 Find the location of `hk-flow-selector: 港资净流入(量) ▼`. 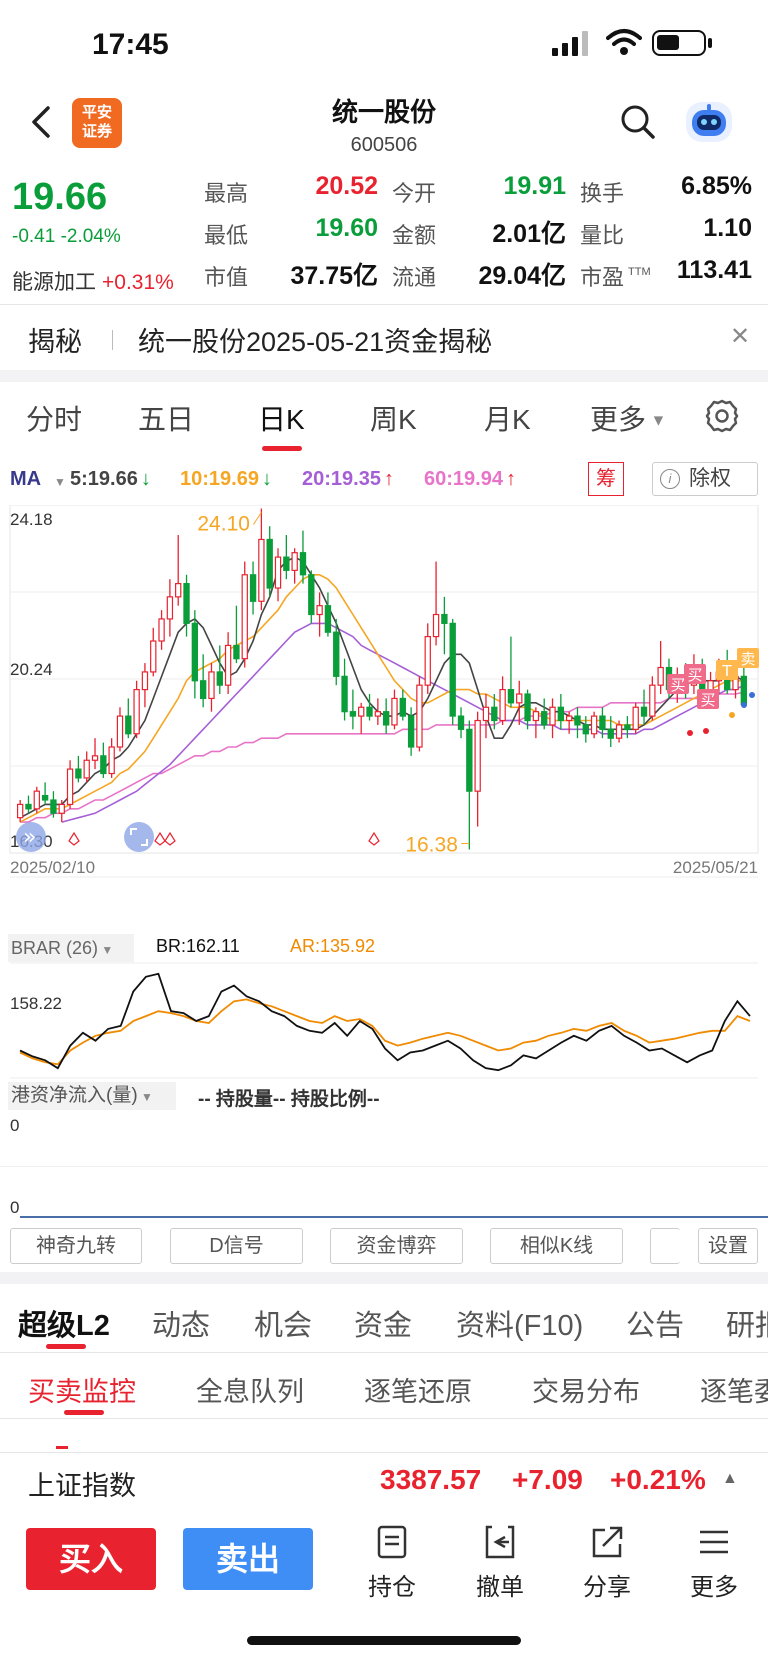

hk-flow-selector: 港资净流入(量) ▼ is located at coordinates (92, 1096).